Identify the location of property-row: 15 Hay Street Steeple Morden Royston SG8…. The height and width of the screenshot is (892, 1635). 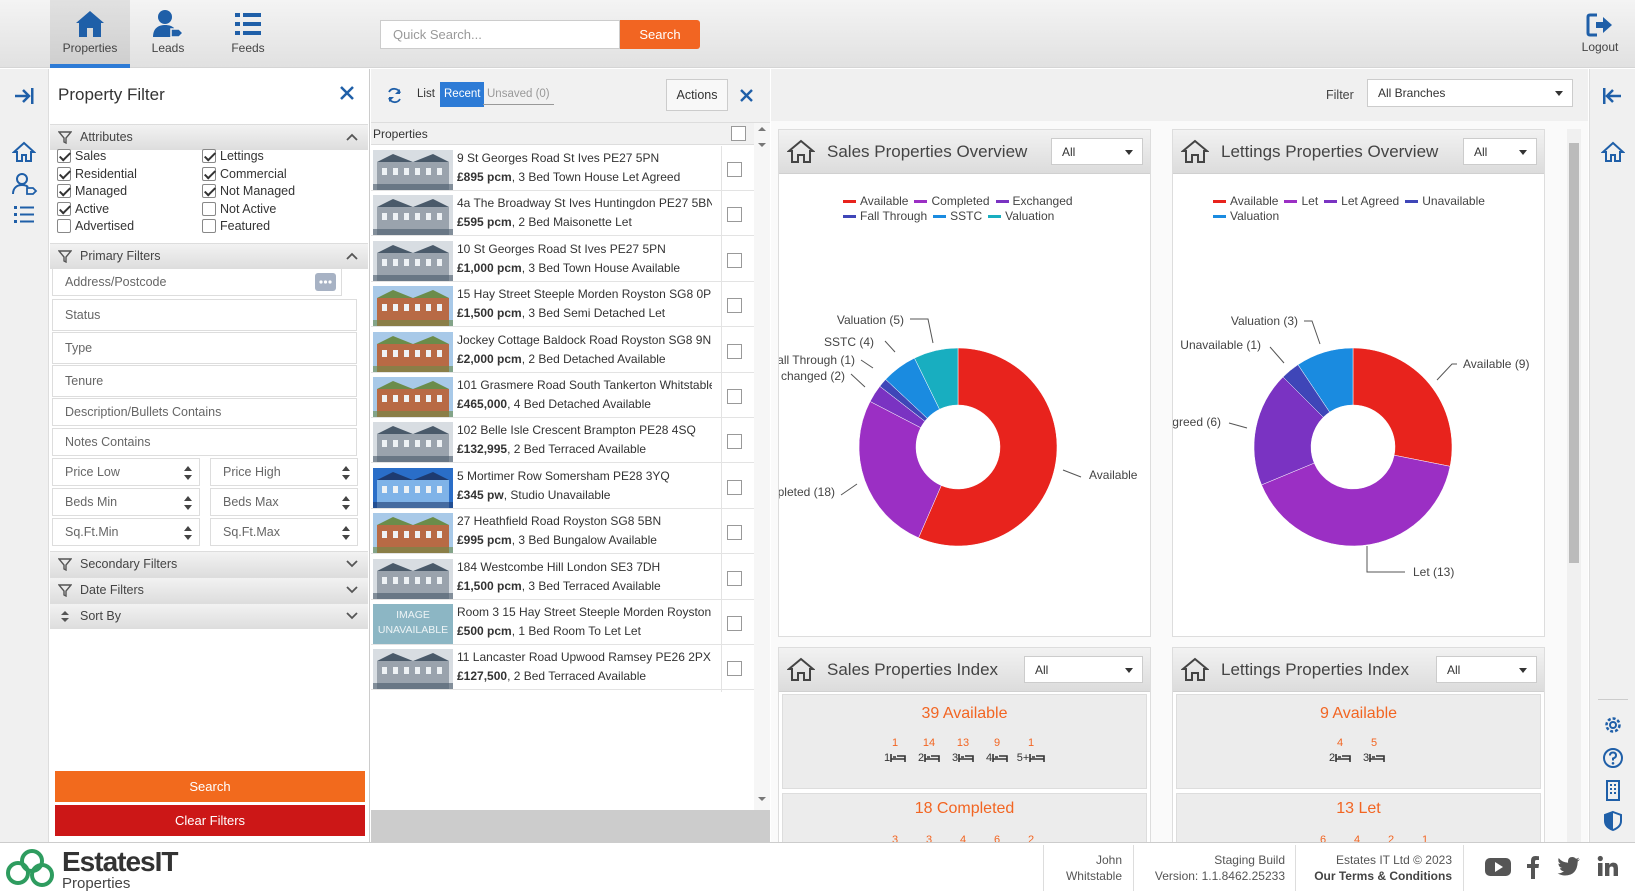
(562, 306).